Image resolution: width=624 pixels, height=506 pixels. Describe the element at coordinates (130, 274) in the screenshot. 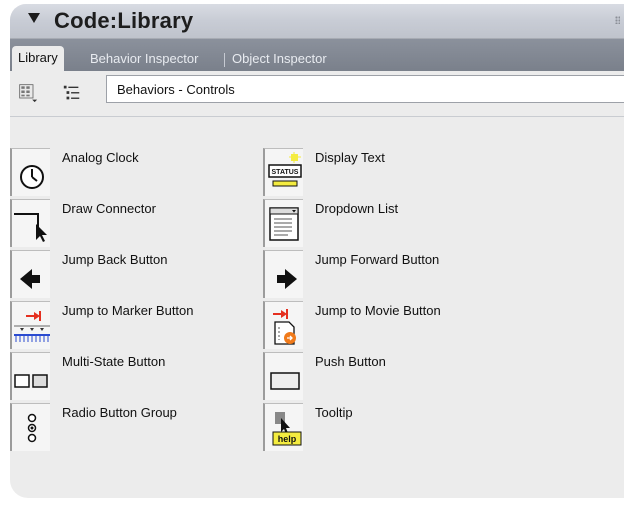

I see `behavior-item-jump-back: Jump Back Button` at that location.